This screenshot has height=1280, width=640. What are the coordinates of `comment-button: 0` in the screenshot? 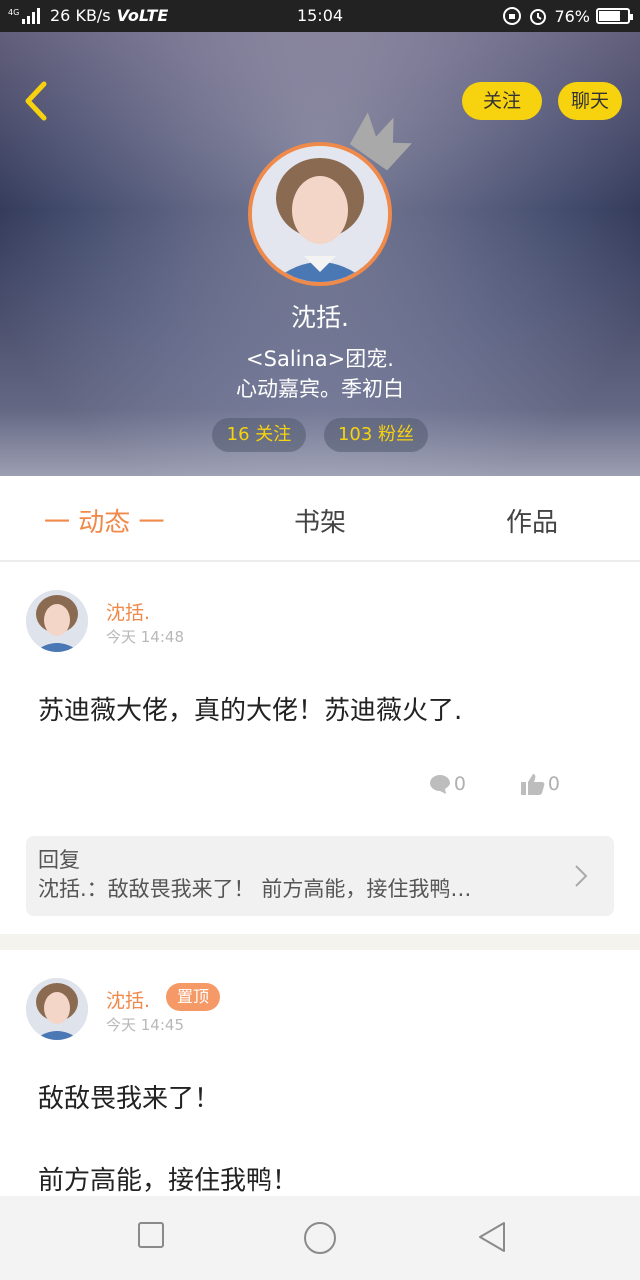 It's located at (447, 784).